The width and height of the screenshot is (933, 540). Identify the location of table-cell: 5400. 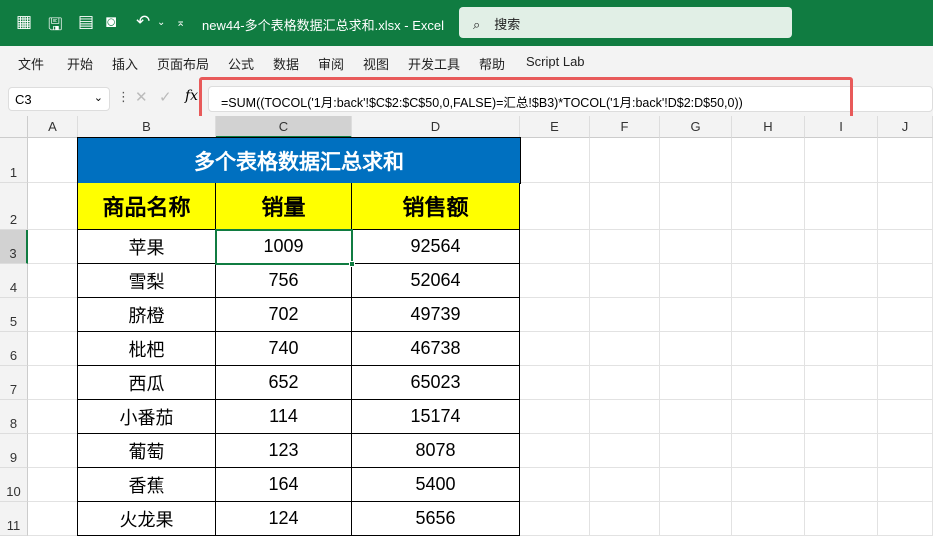
(436, 485).